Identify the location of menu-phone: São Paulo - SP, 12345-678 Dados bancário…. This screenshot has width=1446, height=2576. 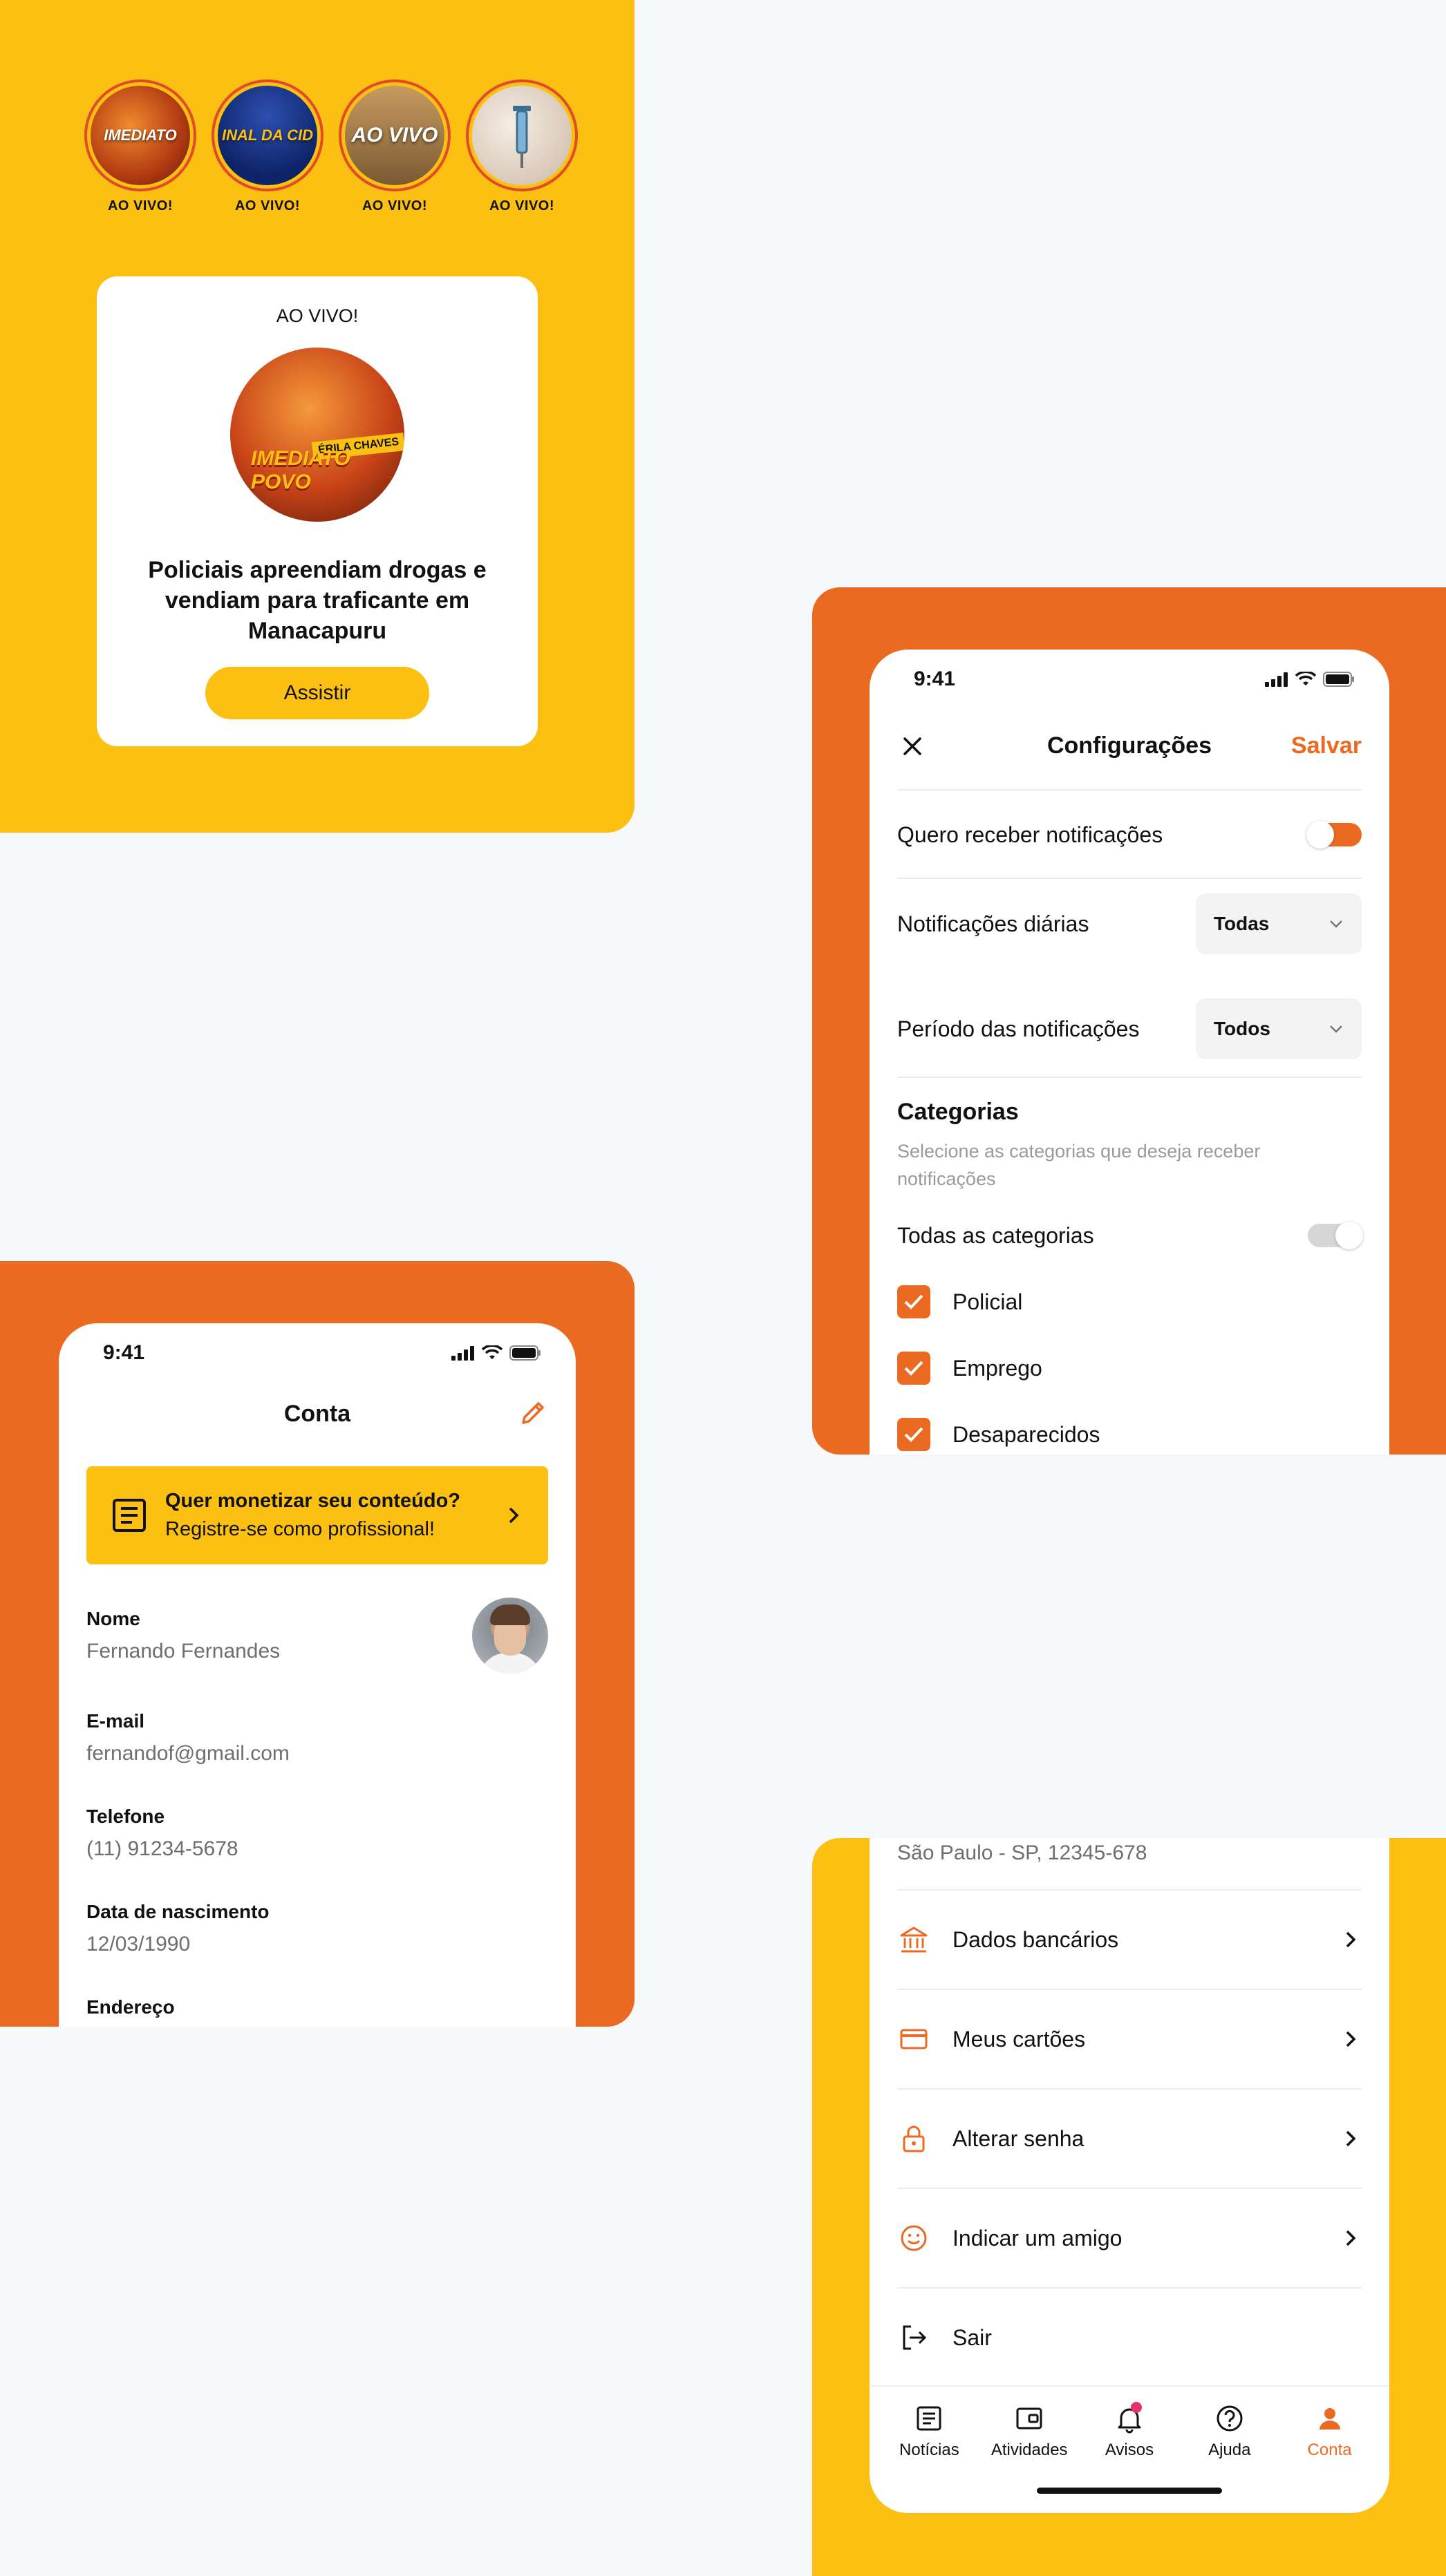
(1129, 2175).